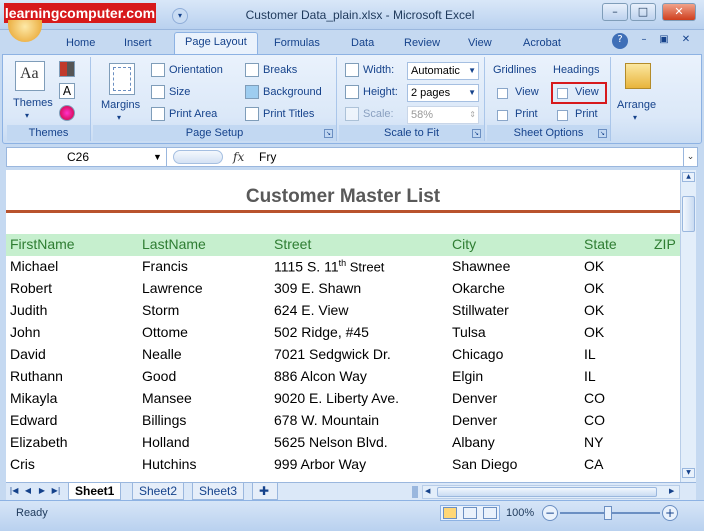  Describe the element at coordinates (243, 157) in the screenshot. I see `insert-function-icon: fx` at that location.